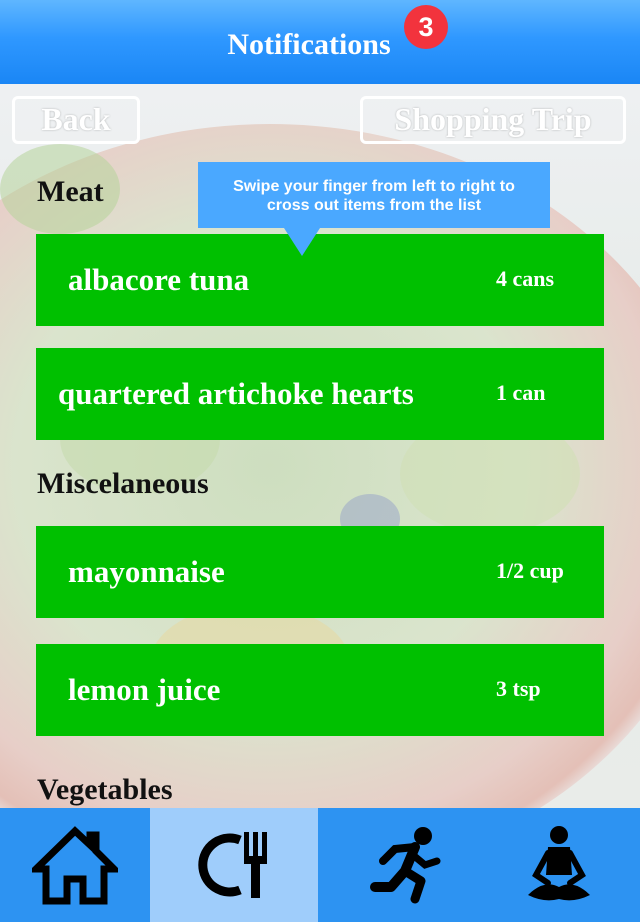 Image resolution: width=640 pixels, height=922 pixels. Describe the element at coordinates (320, 690) in the screenshot. I see `list-item: lemon juice 3 tsp` at that location.